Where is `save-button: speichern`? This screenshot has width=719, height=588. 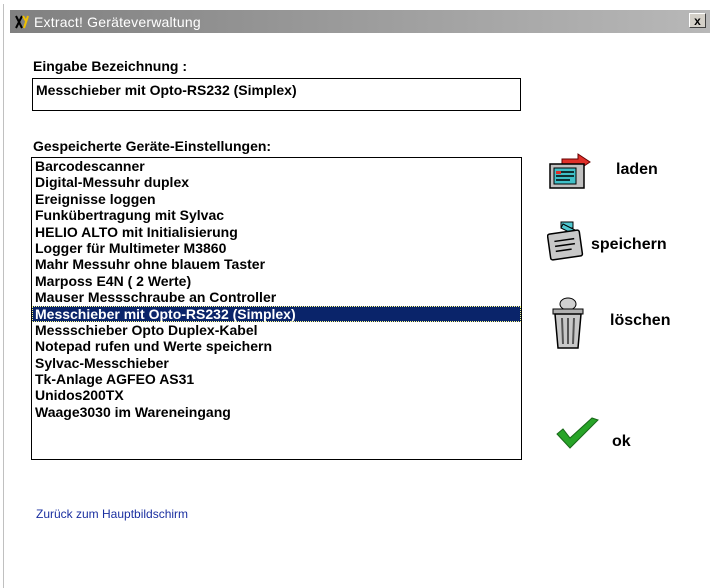
save-button: speichern is located at coordinates (607, 241).